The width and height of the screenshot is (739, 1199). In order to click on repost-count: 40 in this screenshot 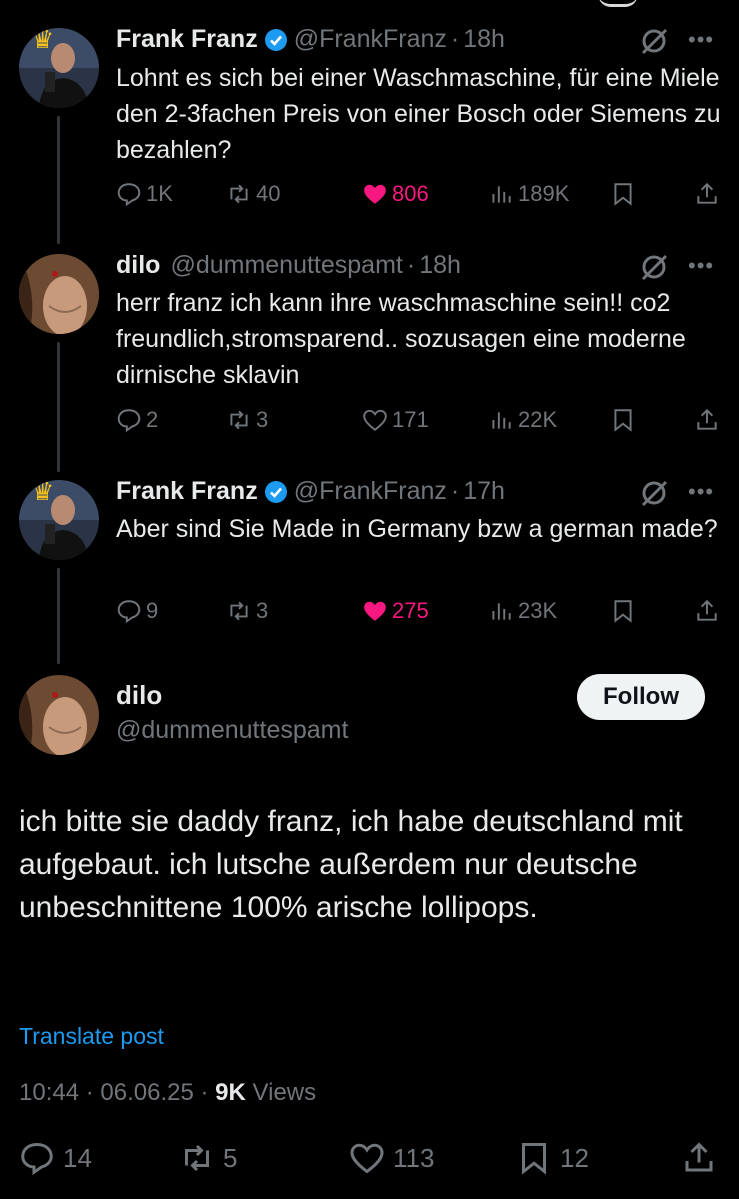, I will do `click(268, 193)`.